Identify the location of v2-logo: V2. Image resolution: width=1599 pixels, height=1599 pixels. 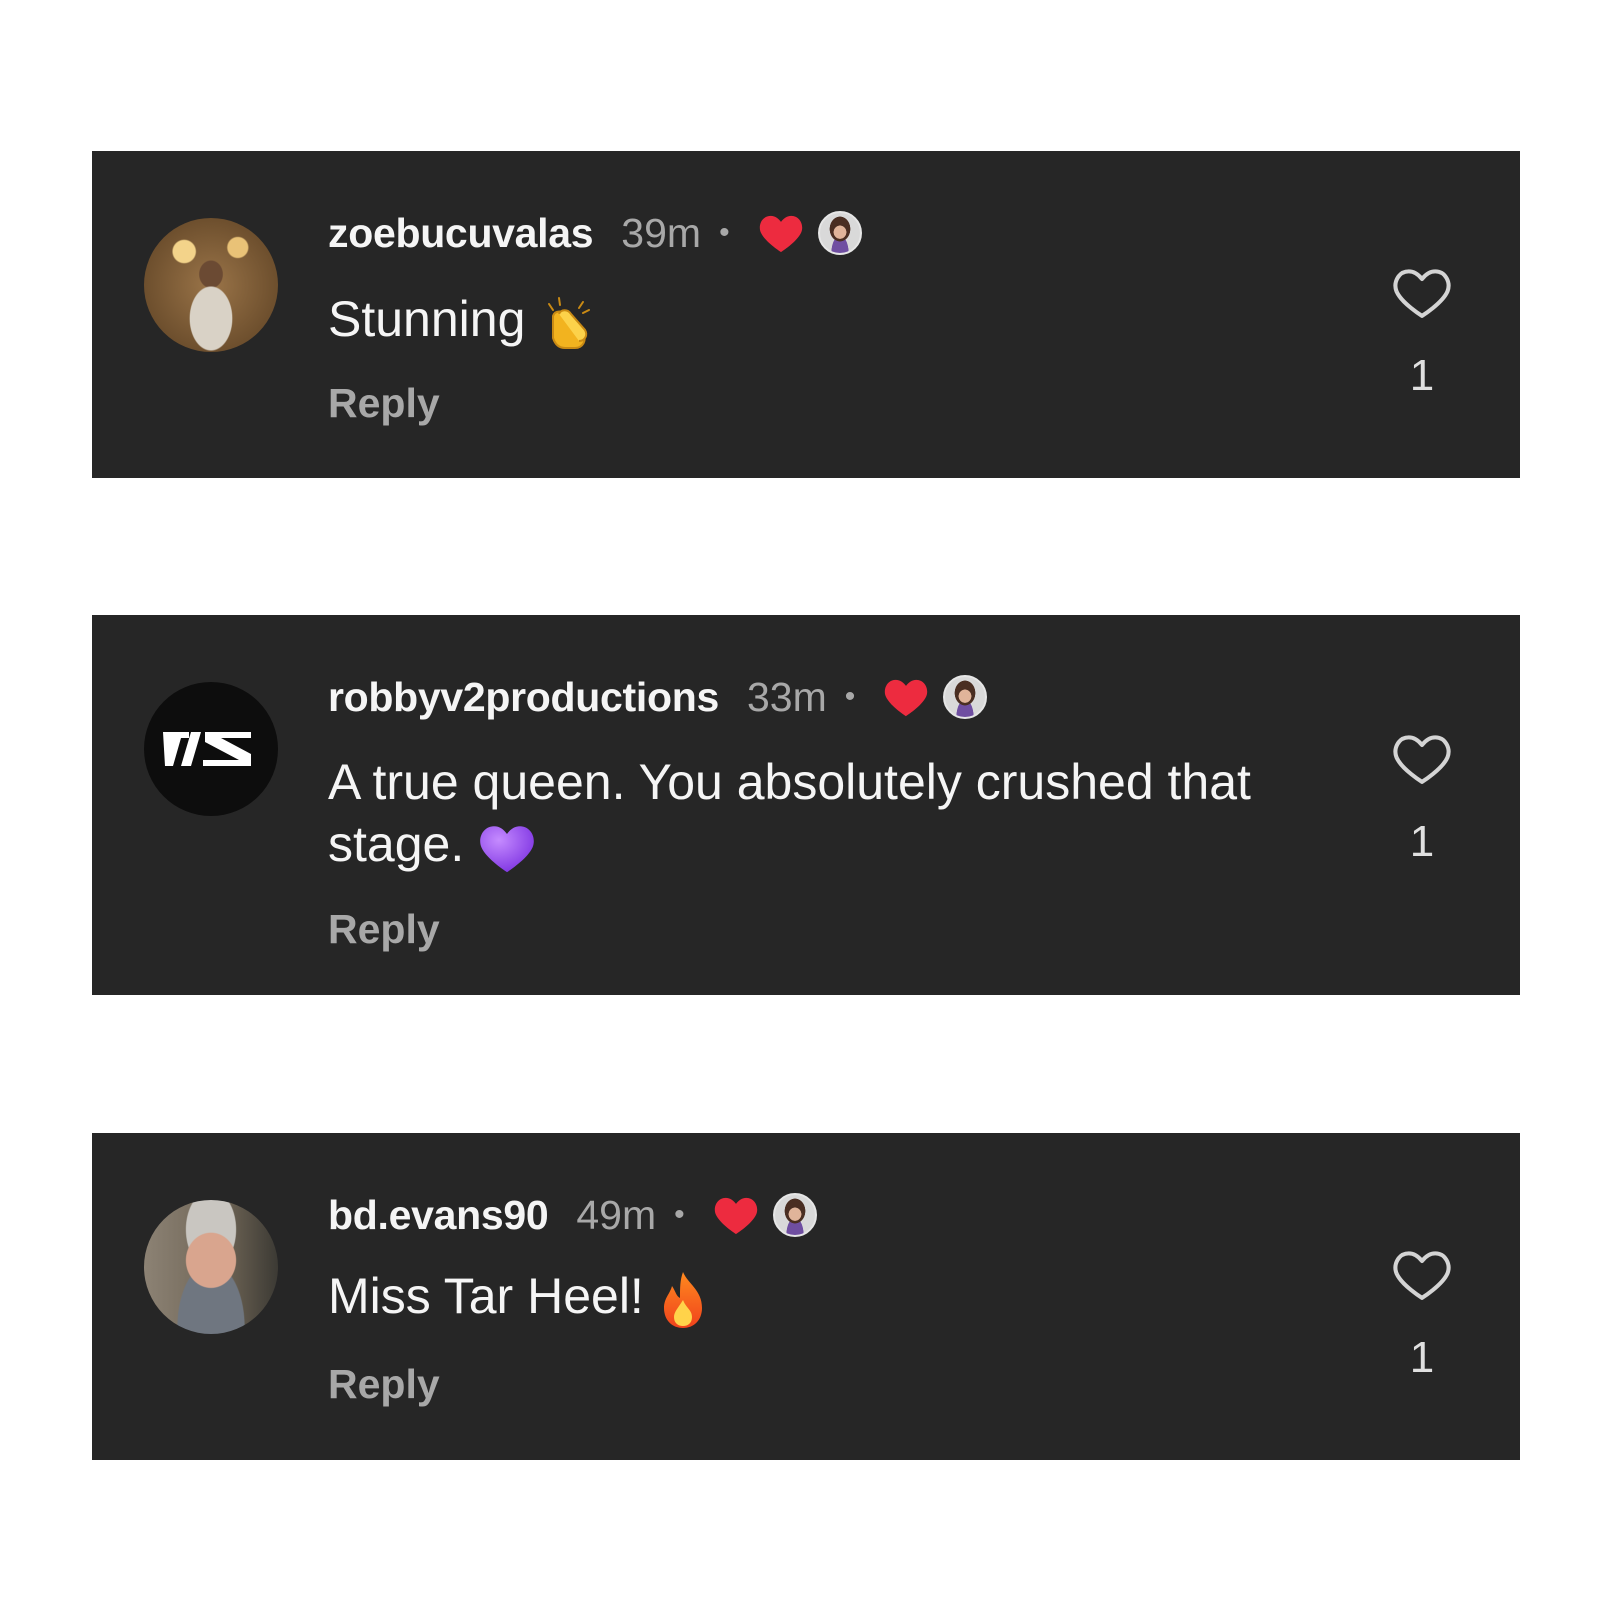
(207, 749).